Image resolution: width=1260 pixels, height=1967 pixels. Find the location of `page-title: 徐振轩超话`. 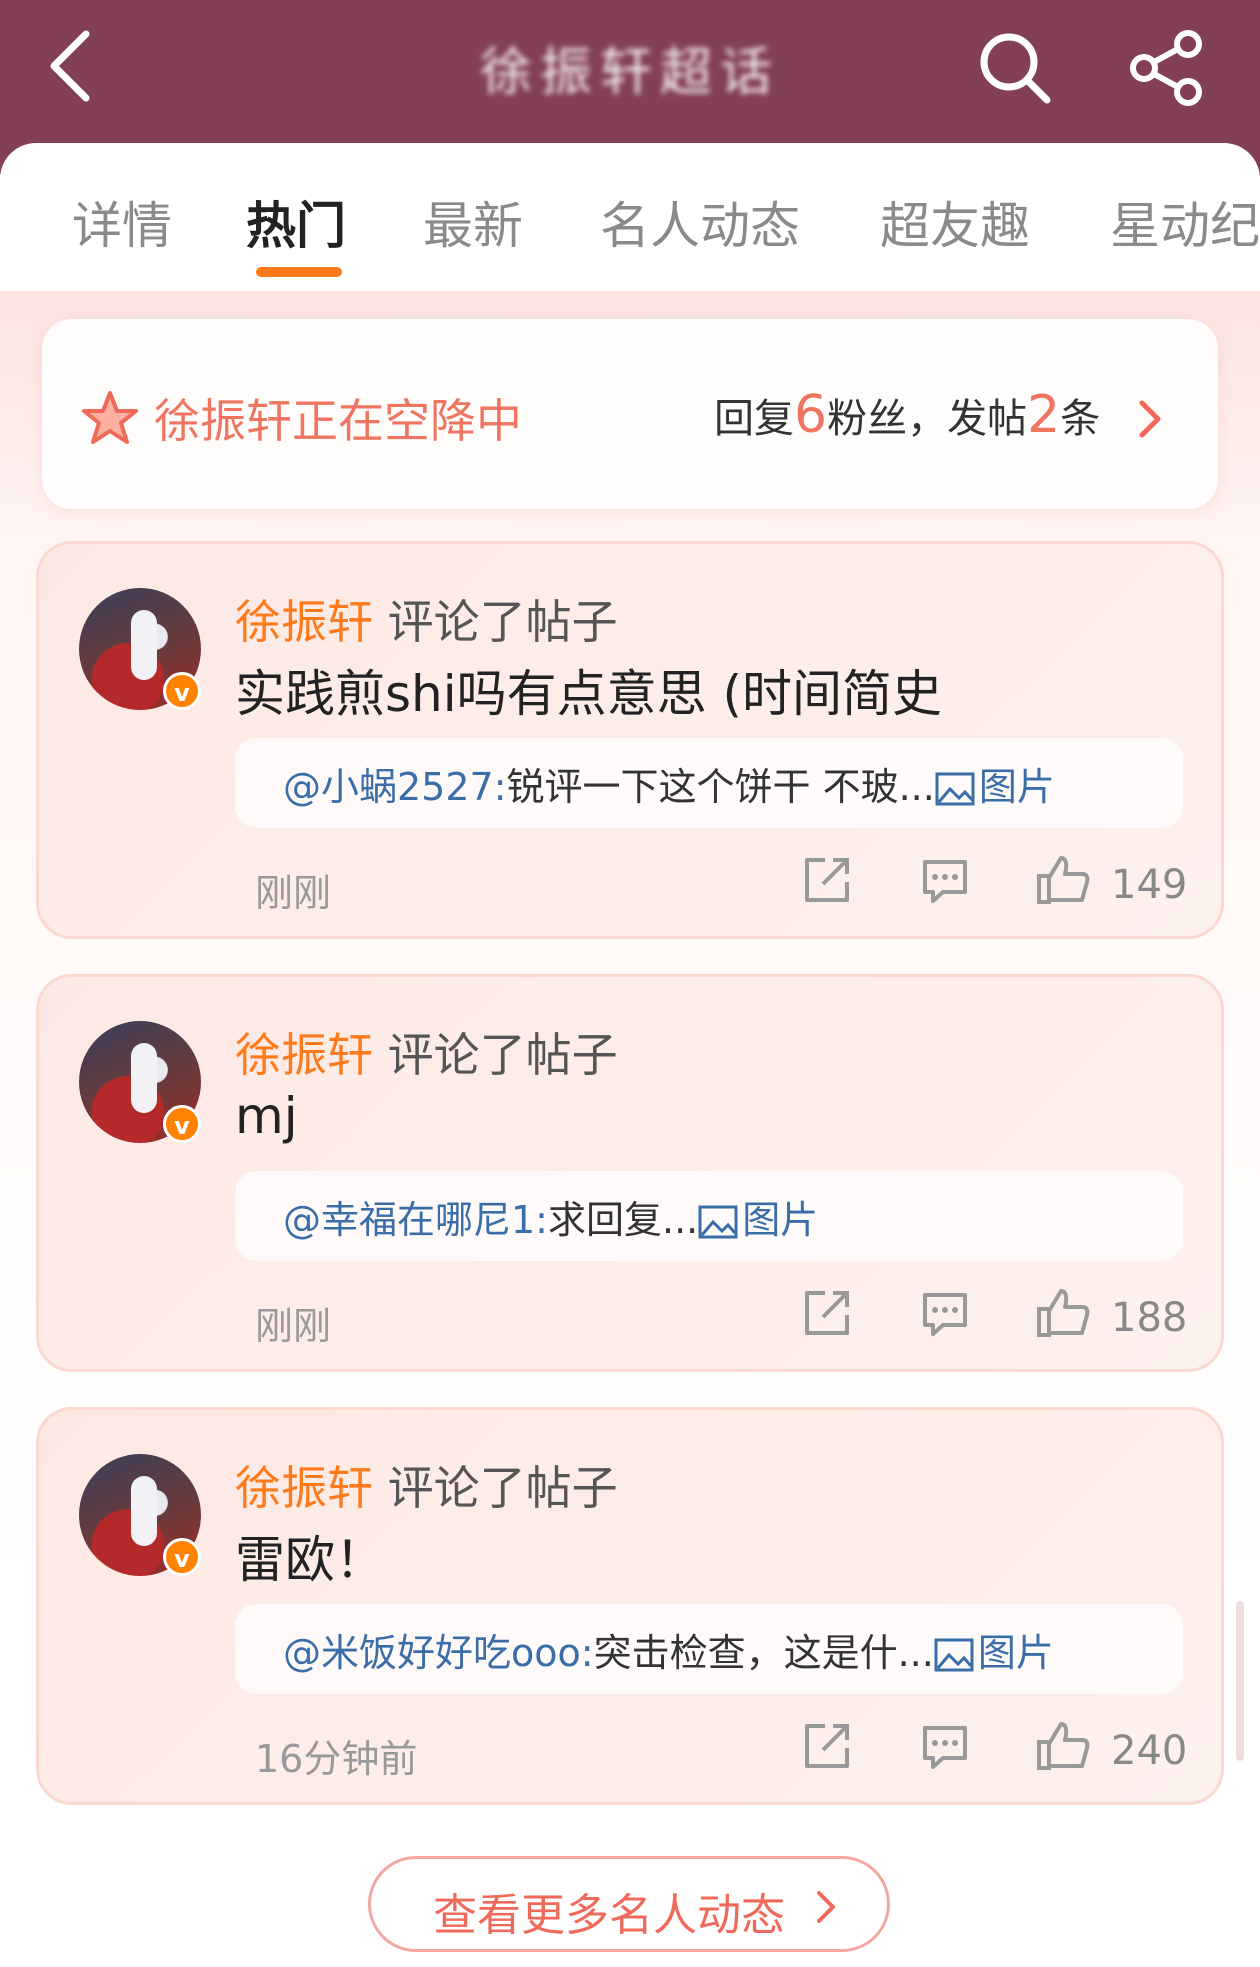

page-title: 徐振轩超话 is located at coordinates (629, 73).